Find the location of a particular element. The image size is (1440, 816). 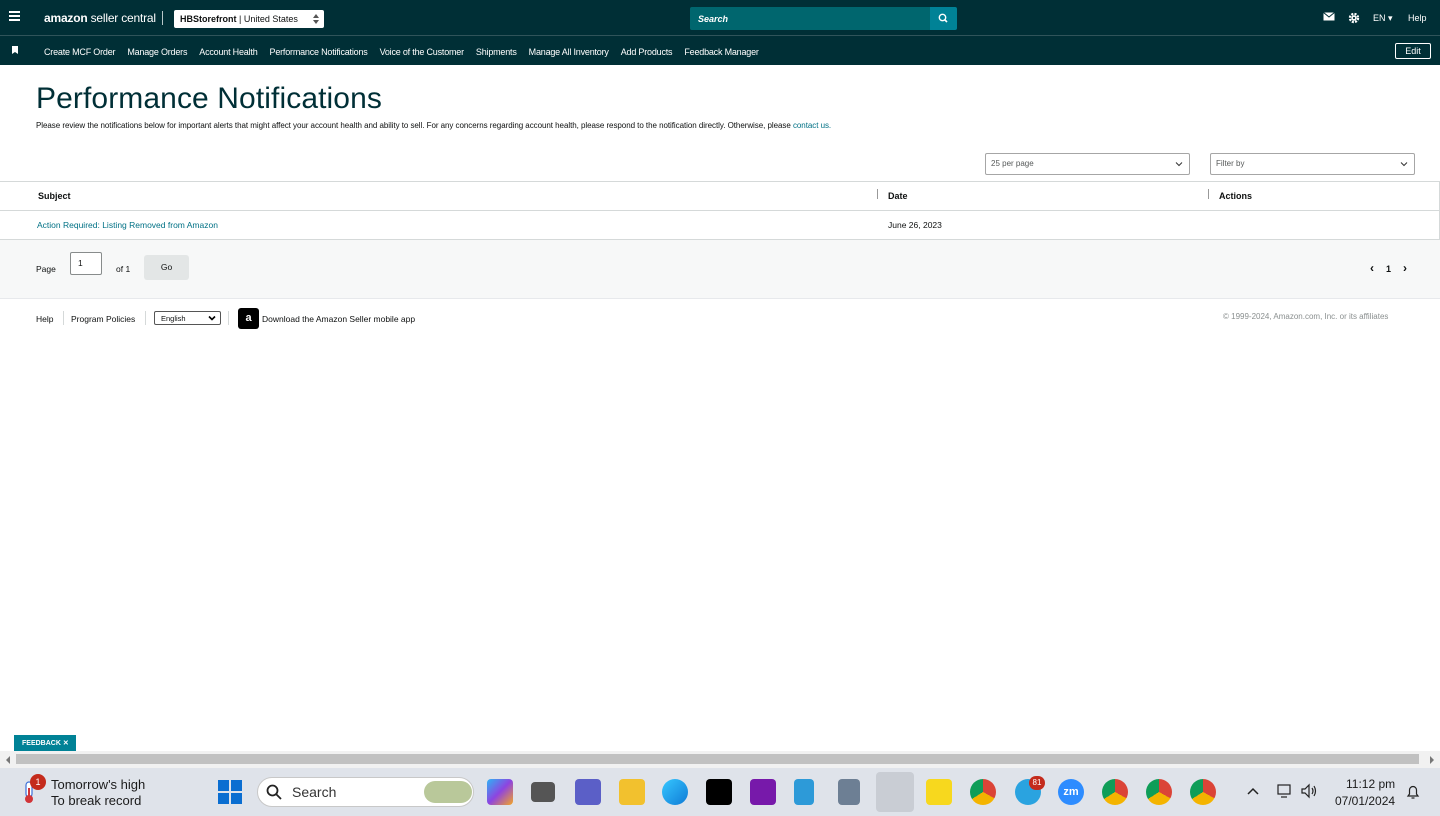

nav-feedback-manager: Feedback Manager is located at coordinates (721, 52).